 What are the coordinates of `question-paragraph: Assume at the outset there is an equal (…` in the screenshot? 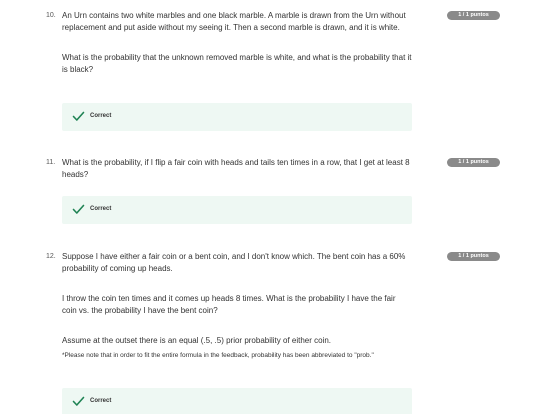 It's located at (197, 340).